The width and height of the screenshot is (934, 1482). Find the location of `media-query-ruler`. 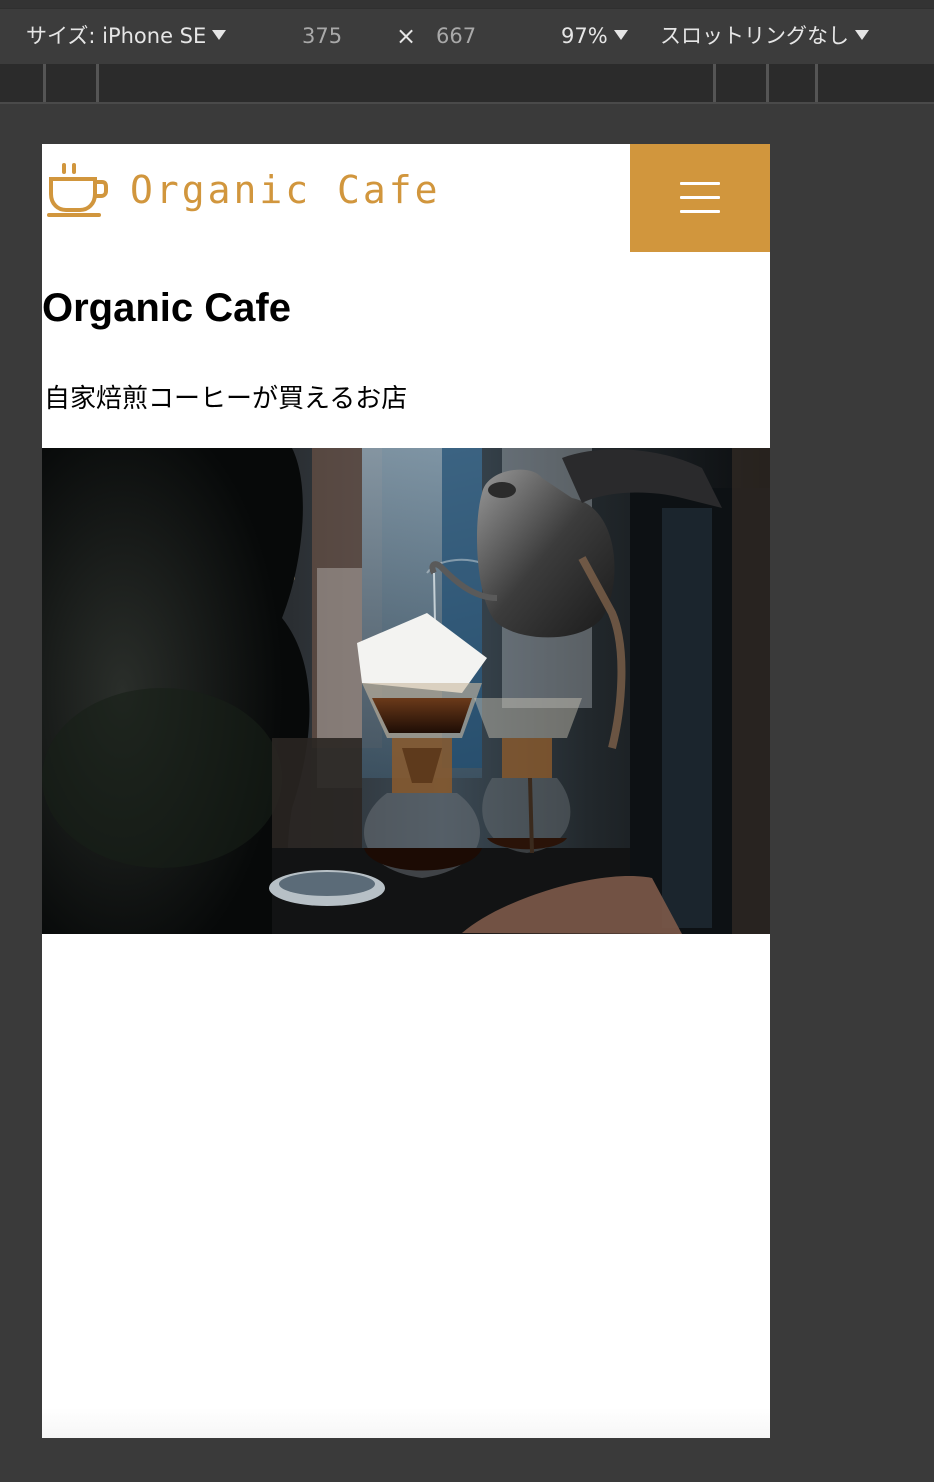

media-query-ruler is located at coordinates (467, 84).